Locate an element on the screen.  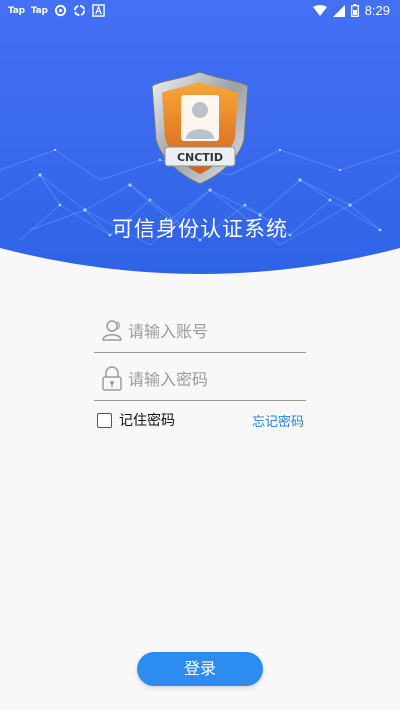
settings-notification-icon is located at coordinates (60, 10).